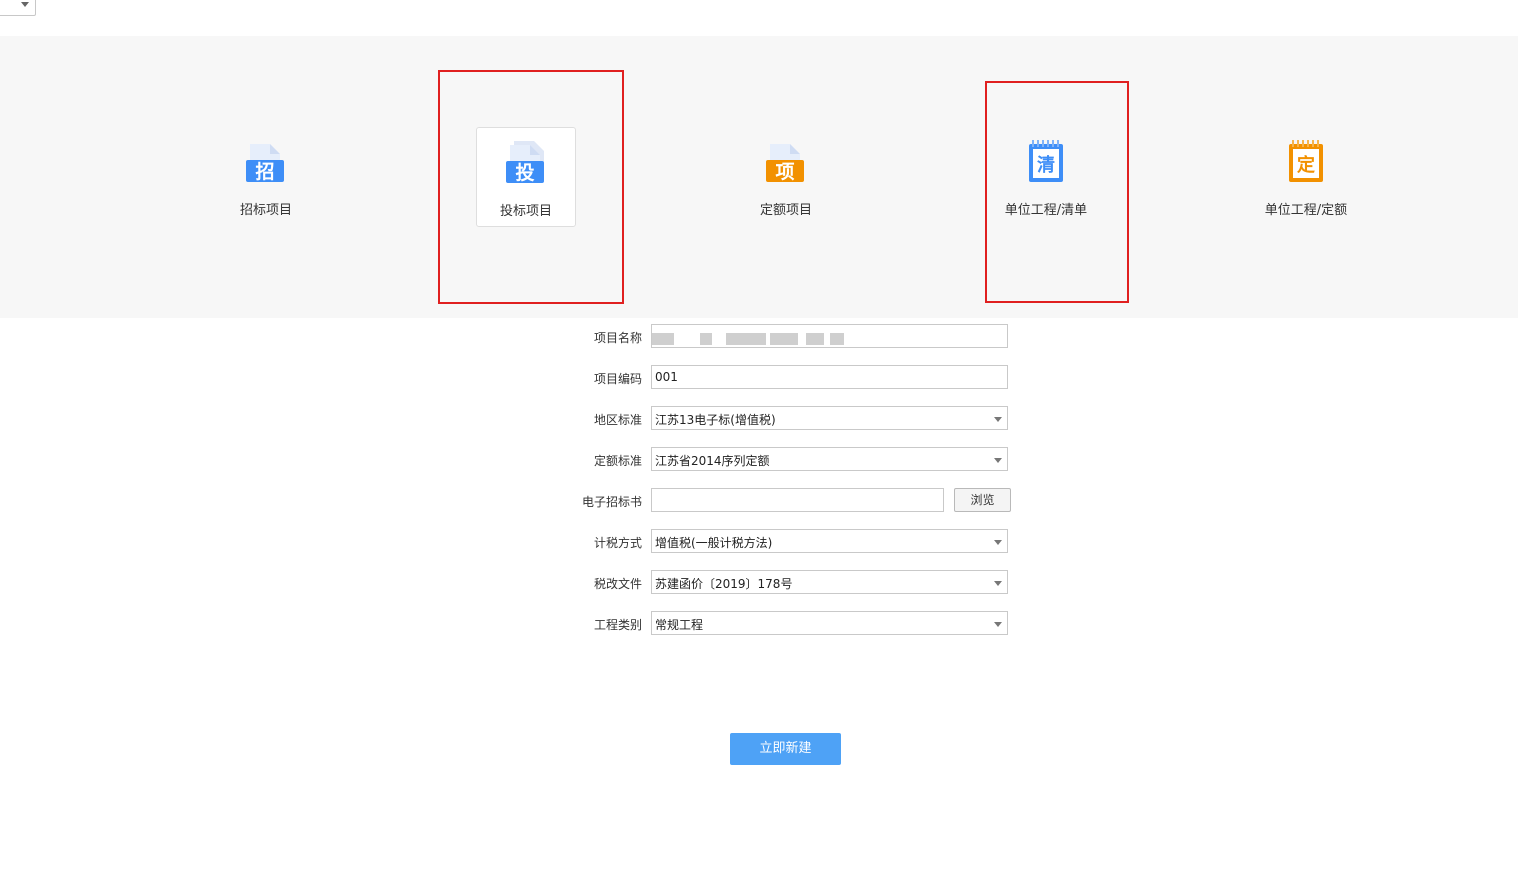 The height and width of the screenshot is (872, 1518). Describe the element at coordinates (531, 187) in the screenshot. I see `highlight-box-bid-submit` at that location.